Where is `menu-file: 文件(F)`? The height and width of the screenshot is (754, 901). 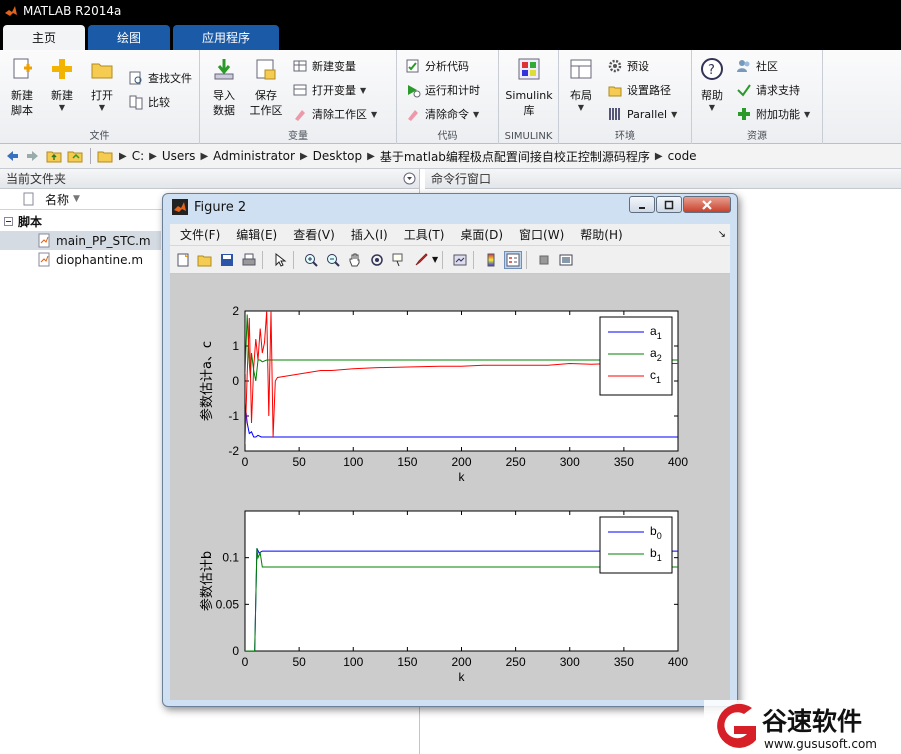
menu-file: 文件(F) is located at coordinates (200, 234).